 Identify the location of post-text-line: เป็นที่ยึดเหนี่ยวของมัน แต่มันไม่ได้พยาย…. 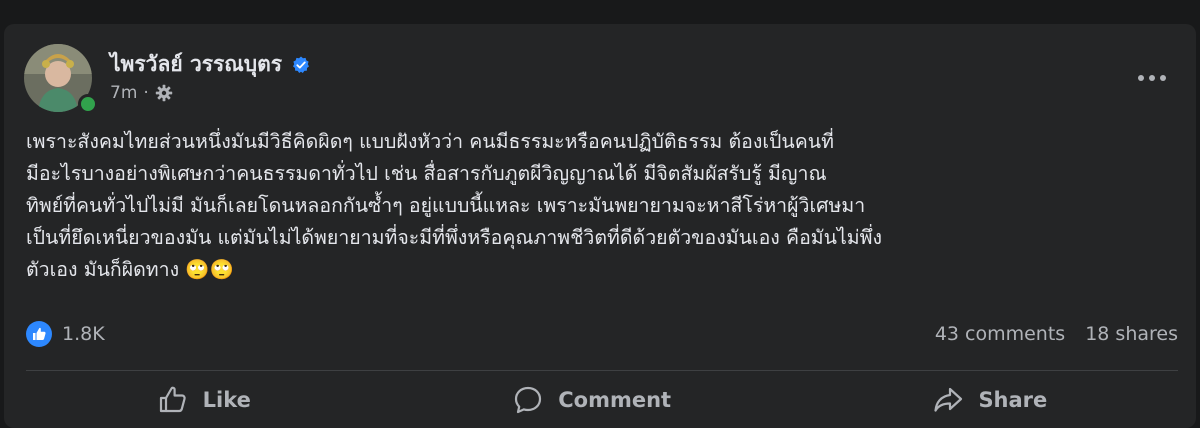
(454, 237).